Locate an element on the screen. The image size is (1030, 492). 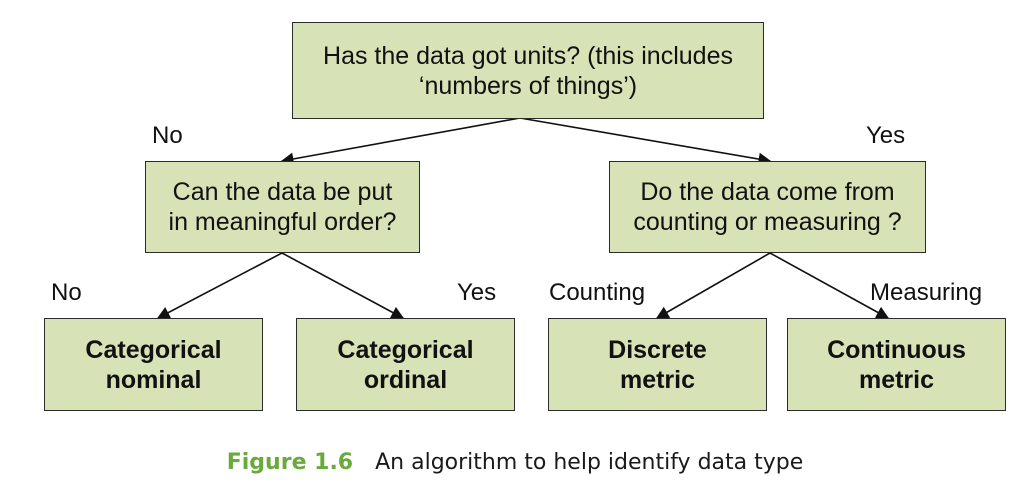
leaf-categorical-nominal: Categorical nominal is located at coordinates (153, 364).